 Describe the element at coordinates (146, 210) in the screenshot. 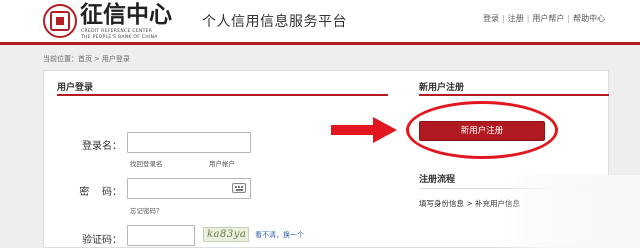

I see `forgot-password-link: 忘记密码？` at that location.